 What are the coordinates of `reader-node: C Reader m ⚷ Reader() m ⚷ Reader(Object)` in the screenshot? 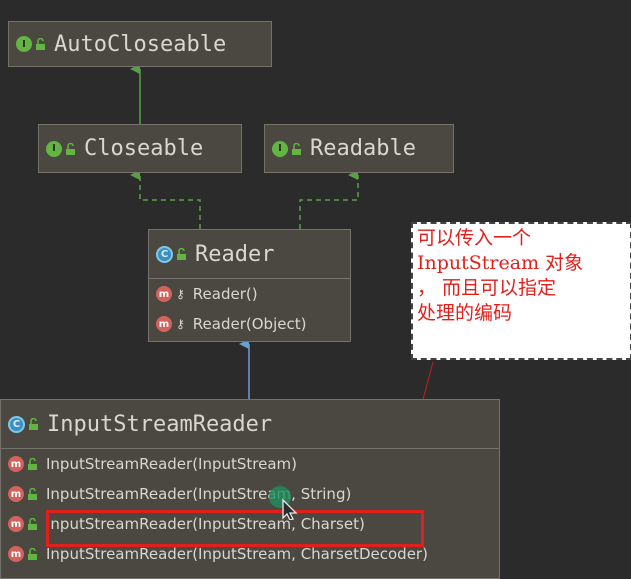 It's located at (249, 285).